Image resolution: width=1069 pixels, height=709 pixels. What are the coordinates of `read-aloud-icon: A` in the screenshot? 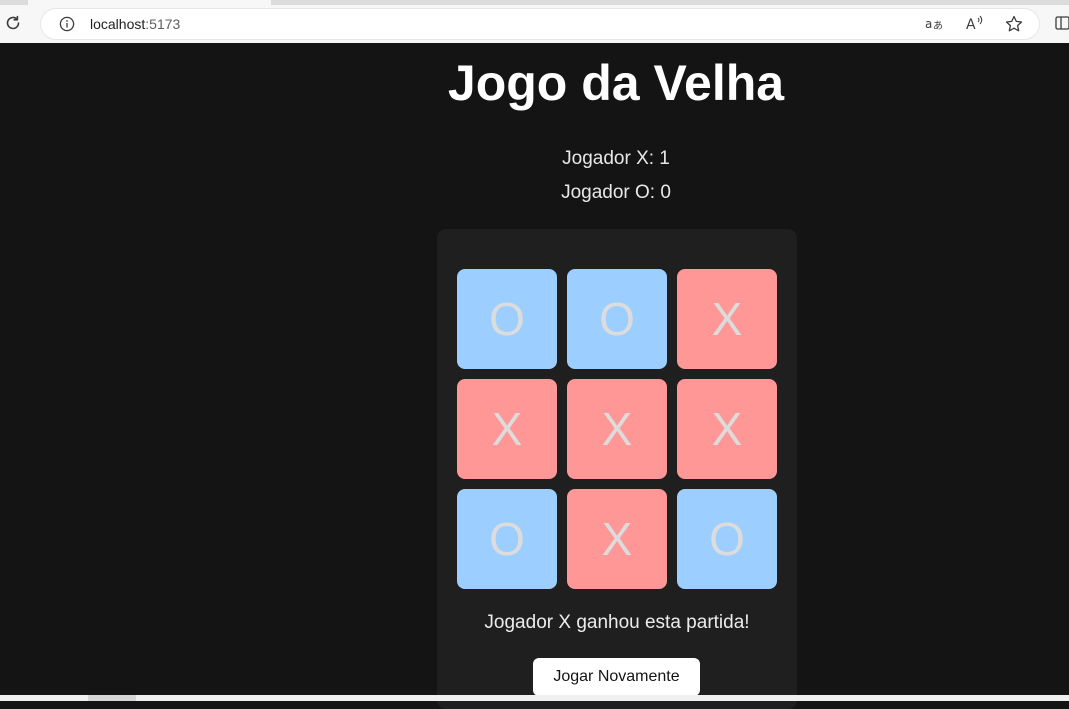 It's located at (974, 24).